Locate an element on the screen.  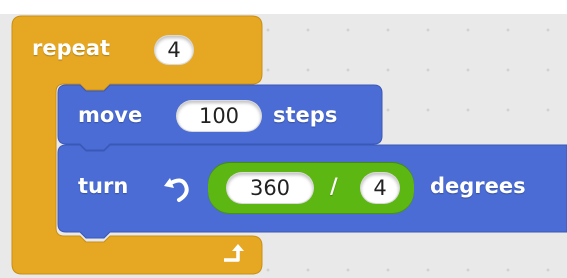
divide-left-input: 360 is located at coordinates (270, 188).